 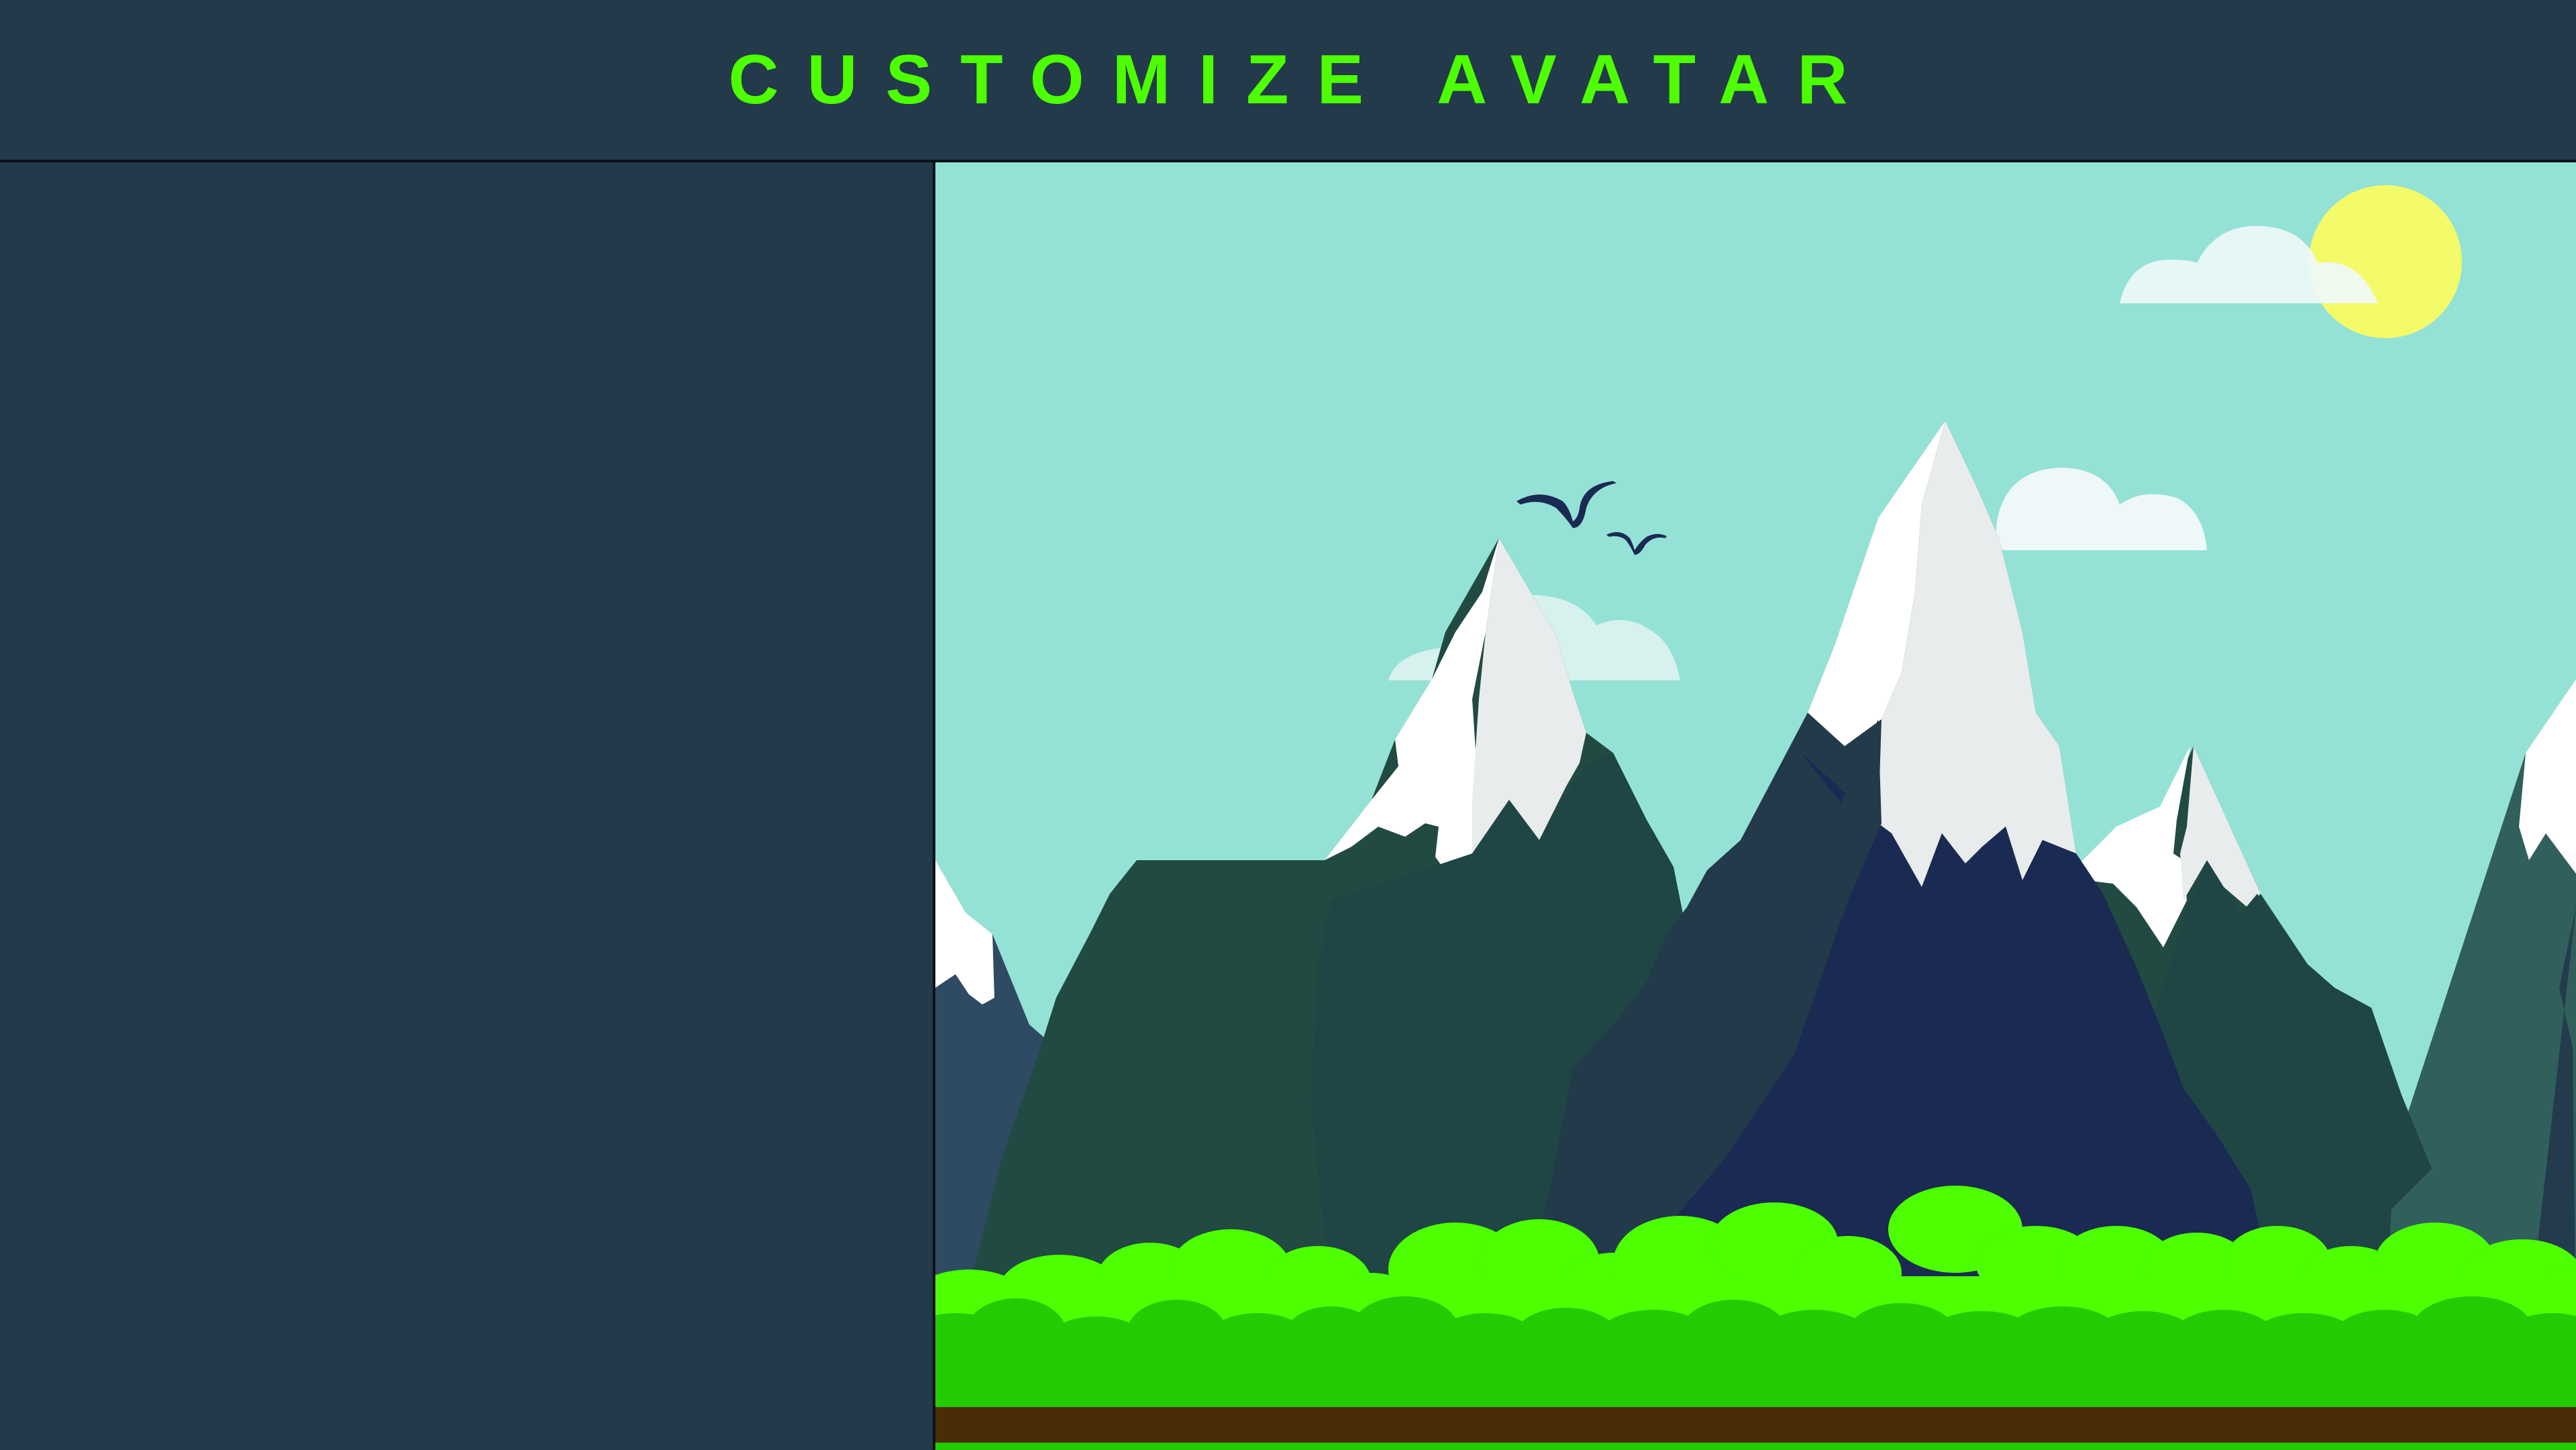 What do you see at coordinates (2385, 261) in the screenshot?
I see `sun` at bounding box center [2385, 261].